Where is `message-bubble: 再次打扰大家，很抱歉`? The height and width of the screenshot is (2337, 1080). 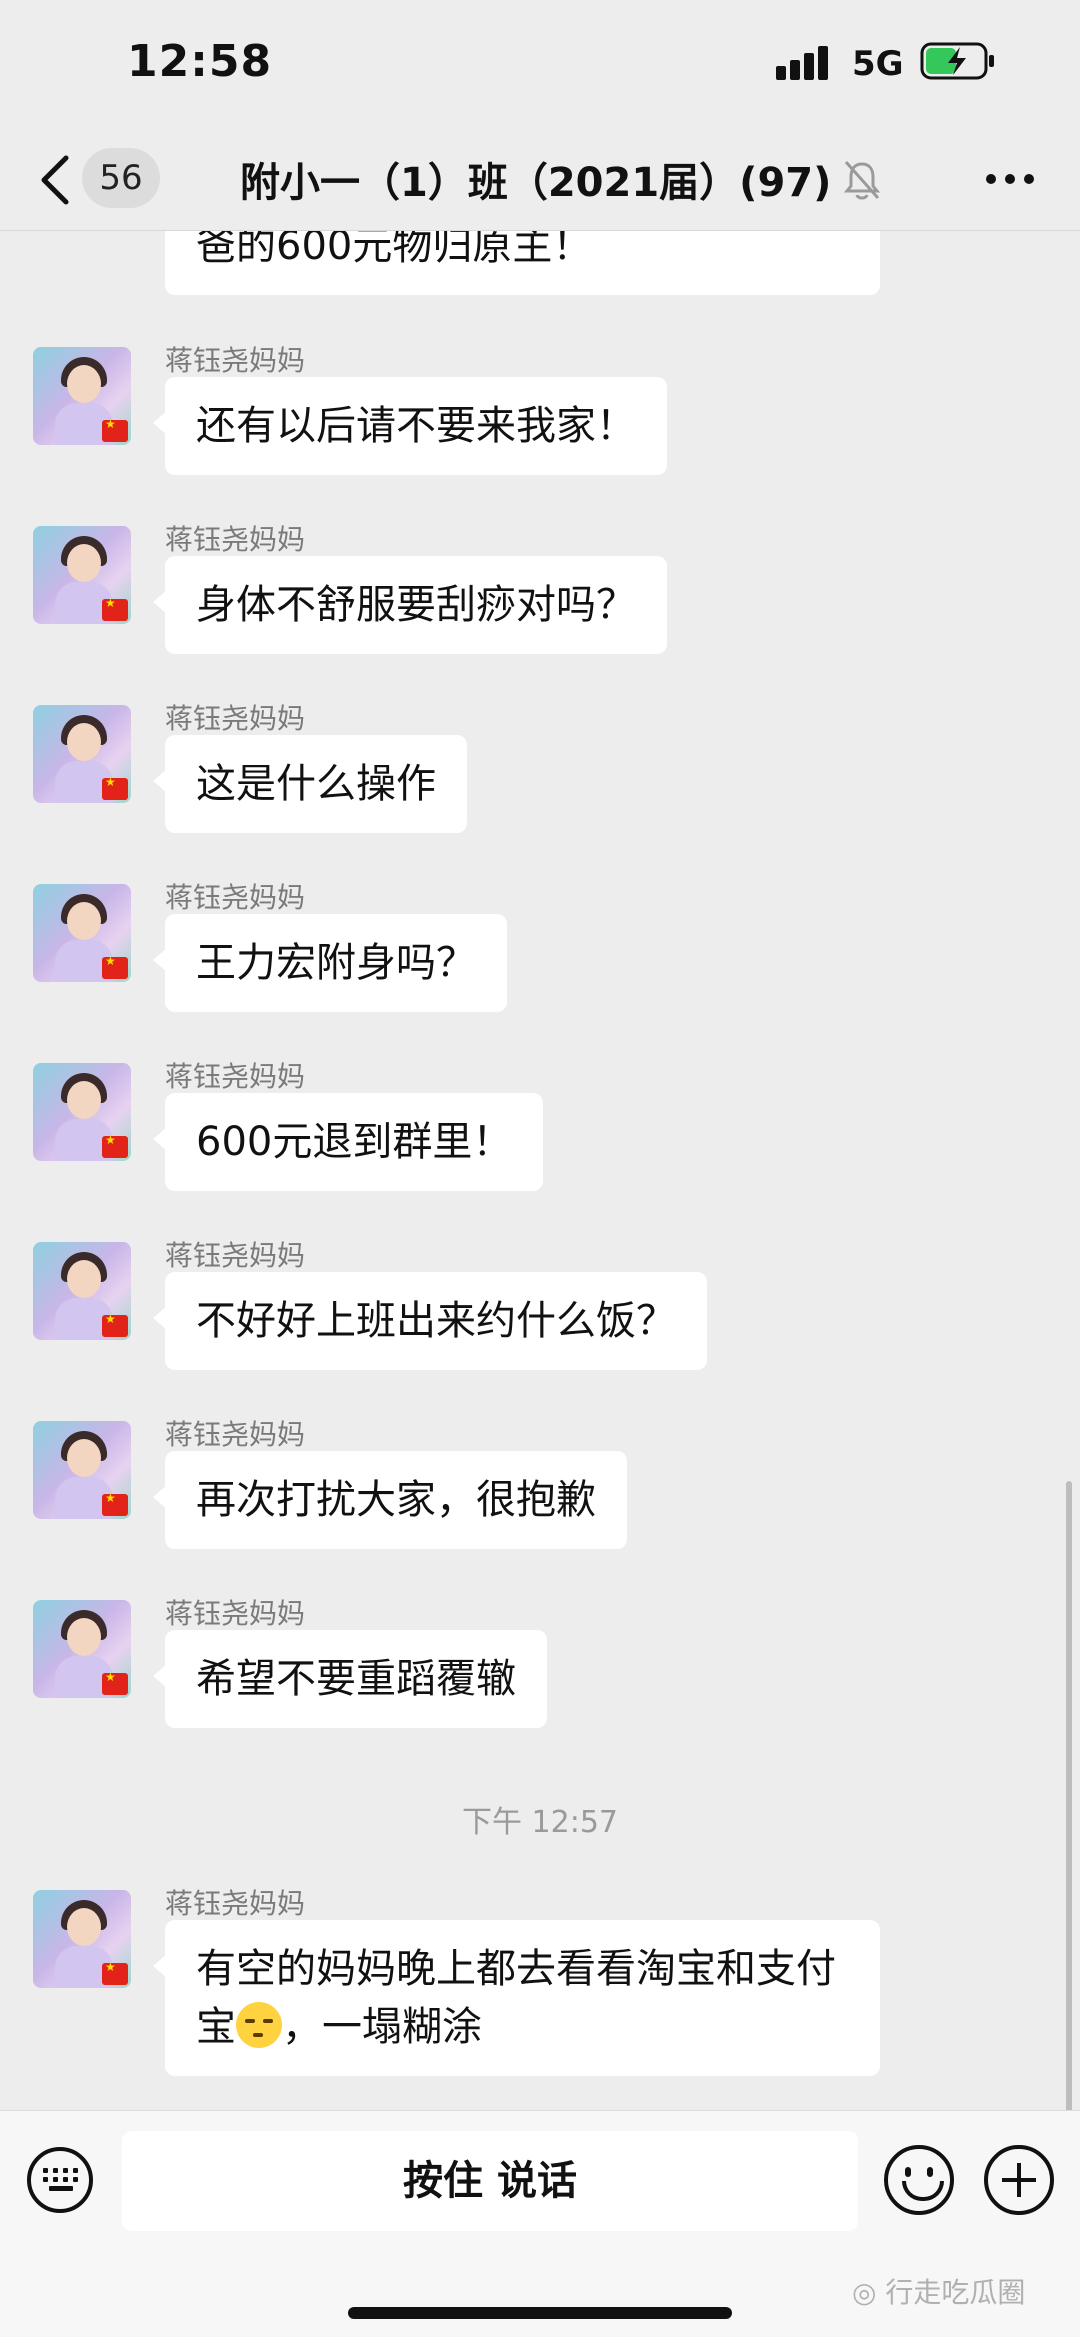 message-bubble: 再次打扰大家，很抱歉 is located at coordinates (390, 1500).